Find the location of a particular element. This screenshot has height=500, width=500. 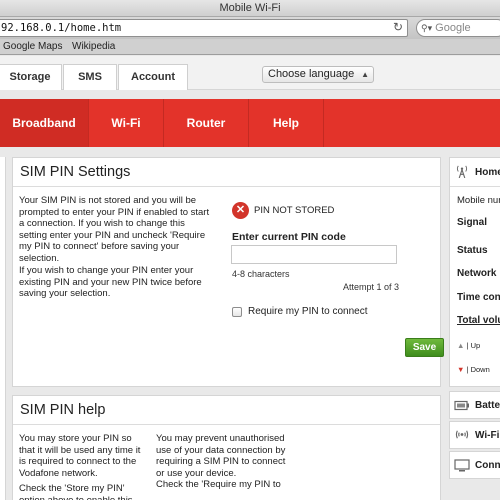

pin-hint: 4-8 characters is located at coordinates (261, 274).